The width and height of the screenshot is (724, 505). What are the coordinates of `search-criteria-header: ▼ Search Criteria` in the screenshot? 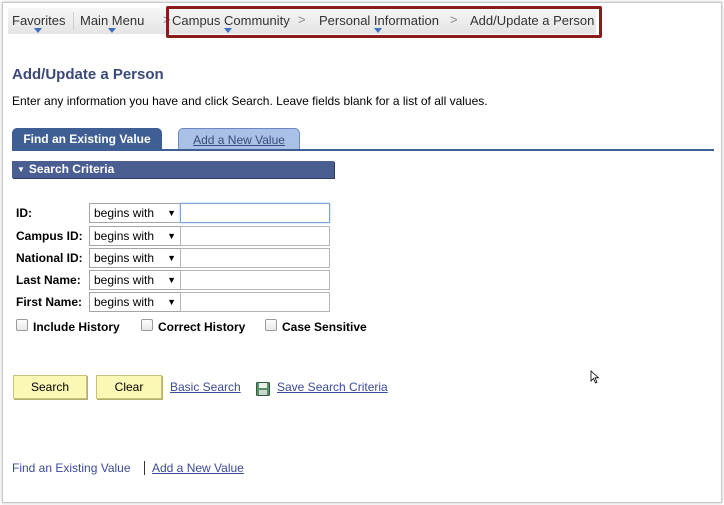 It's located at (173, 169).